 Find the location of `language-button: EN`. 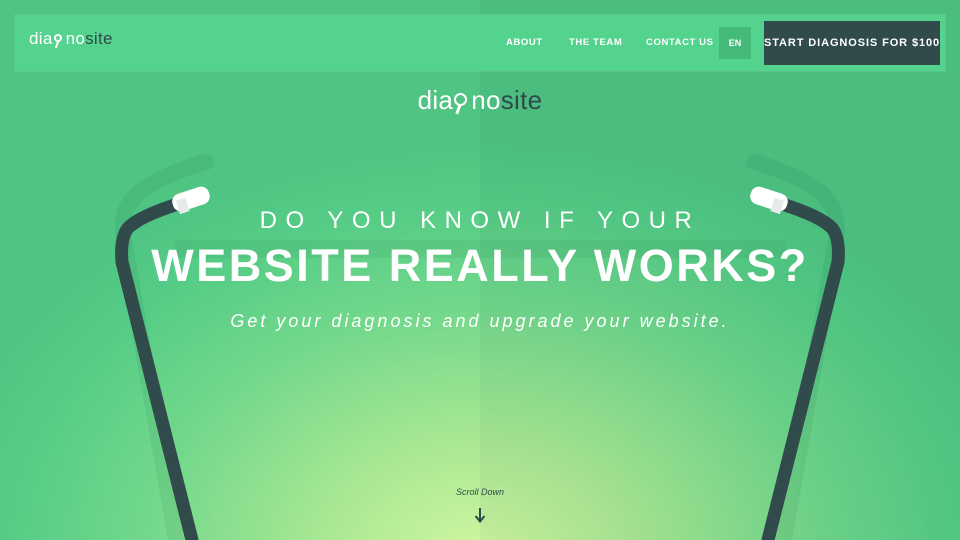

language-button: EN is located at coordinates (735, 43).